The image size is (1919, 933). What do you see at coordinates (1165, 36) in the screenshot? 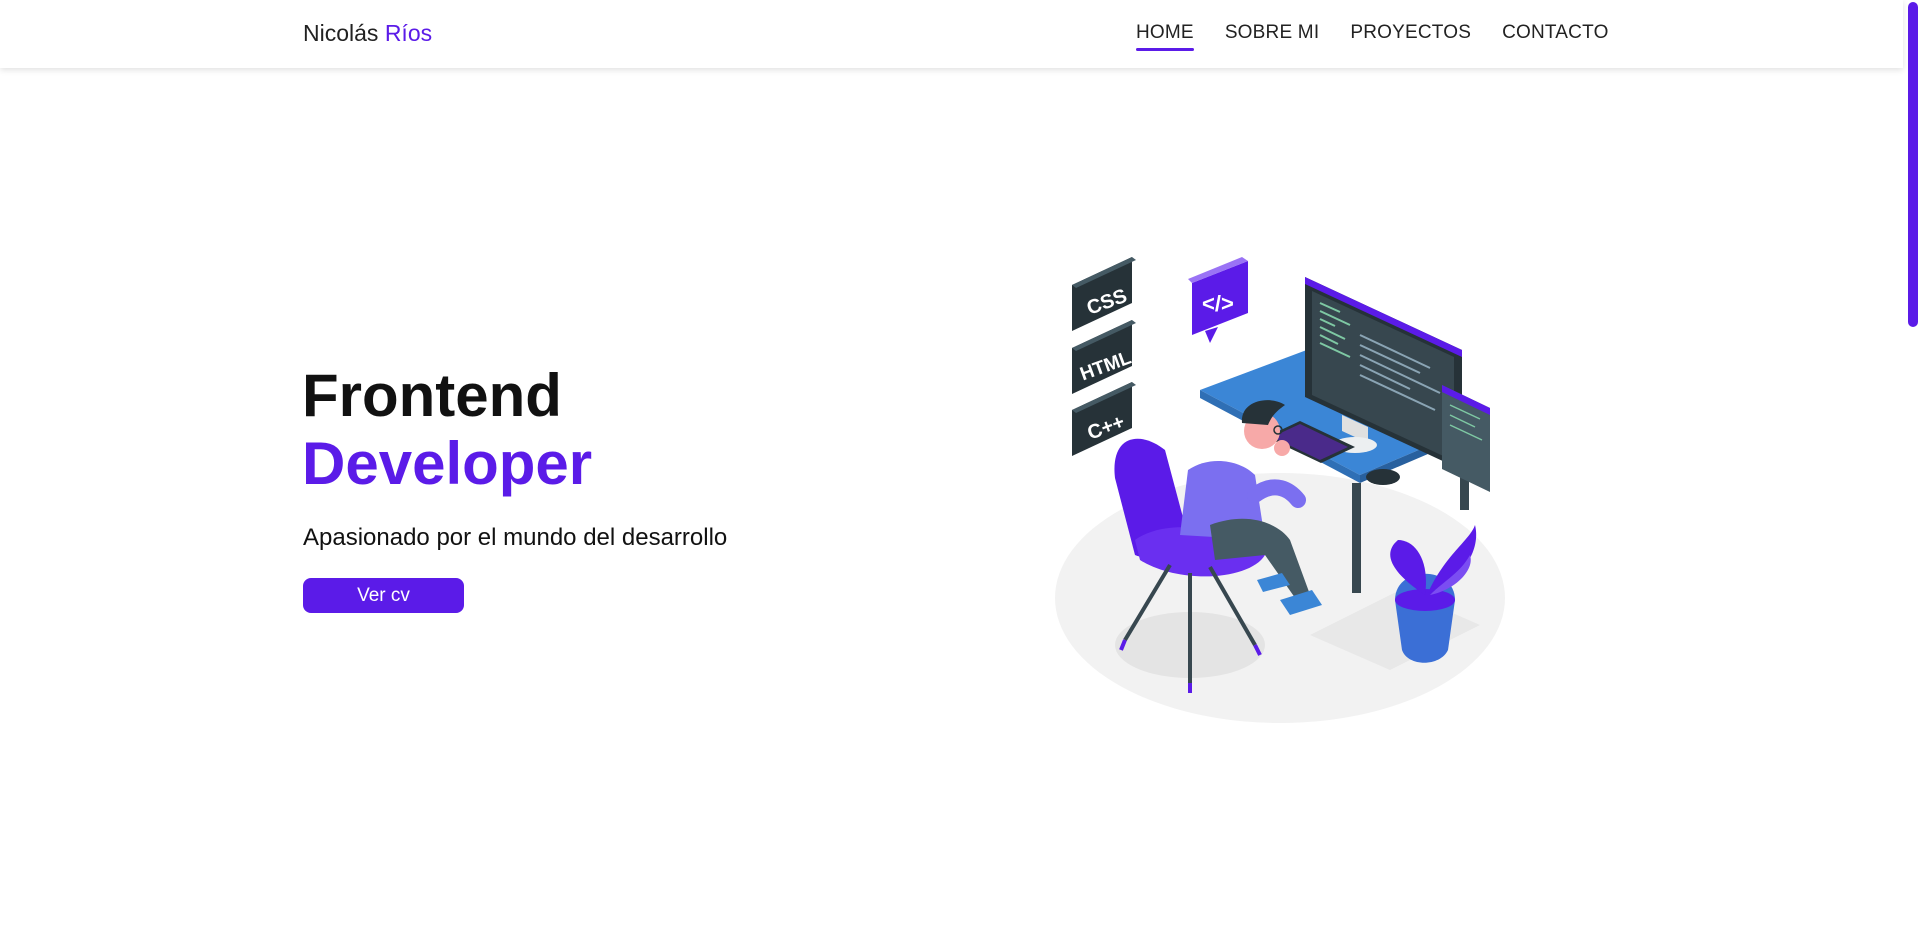
I see `nav-link-home: HOME` at bounding box center [1165, 36].